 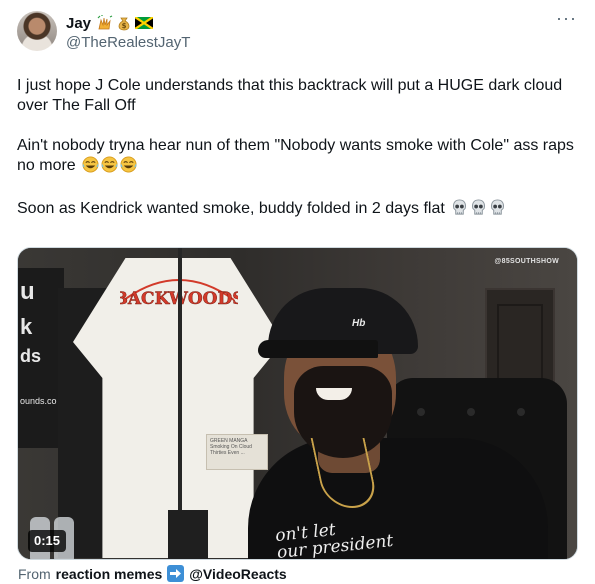 I want to click on video-duration-badge: 0:15, so click(x=47, y=541).